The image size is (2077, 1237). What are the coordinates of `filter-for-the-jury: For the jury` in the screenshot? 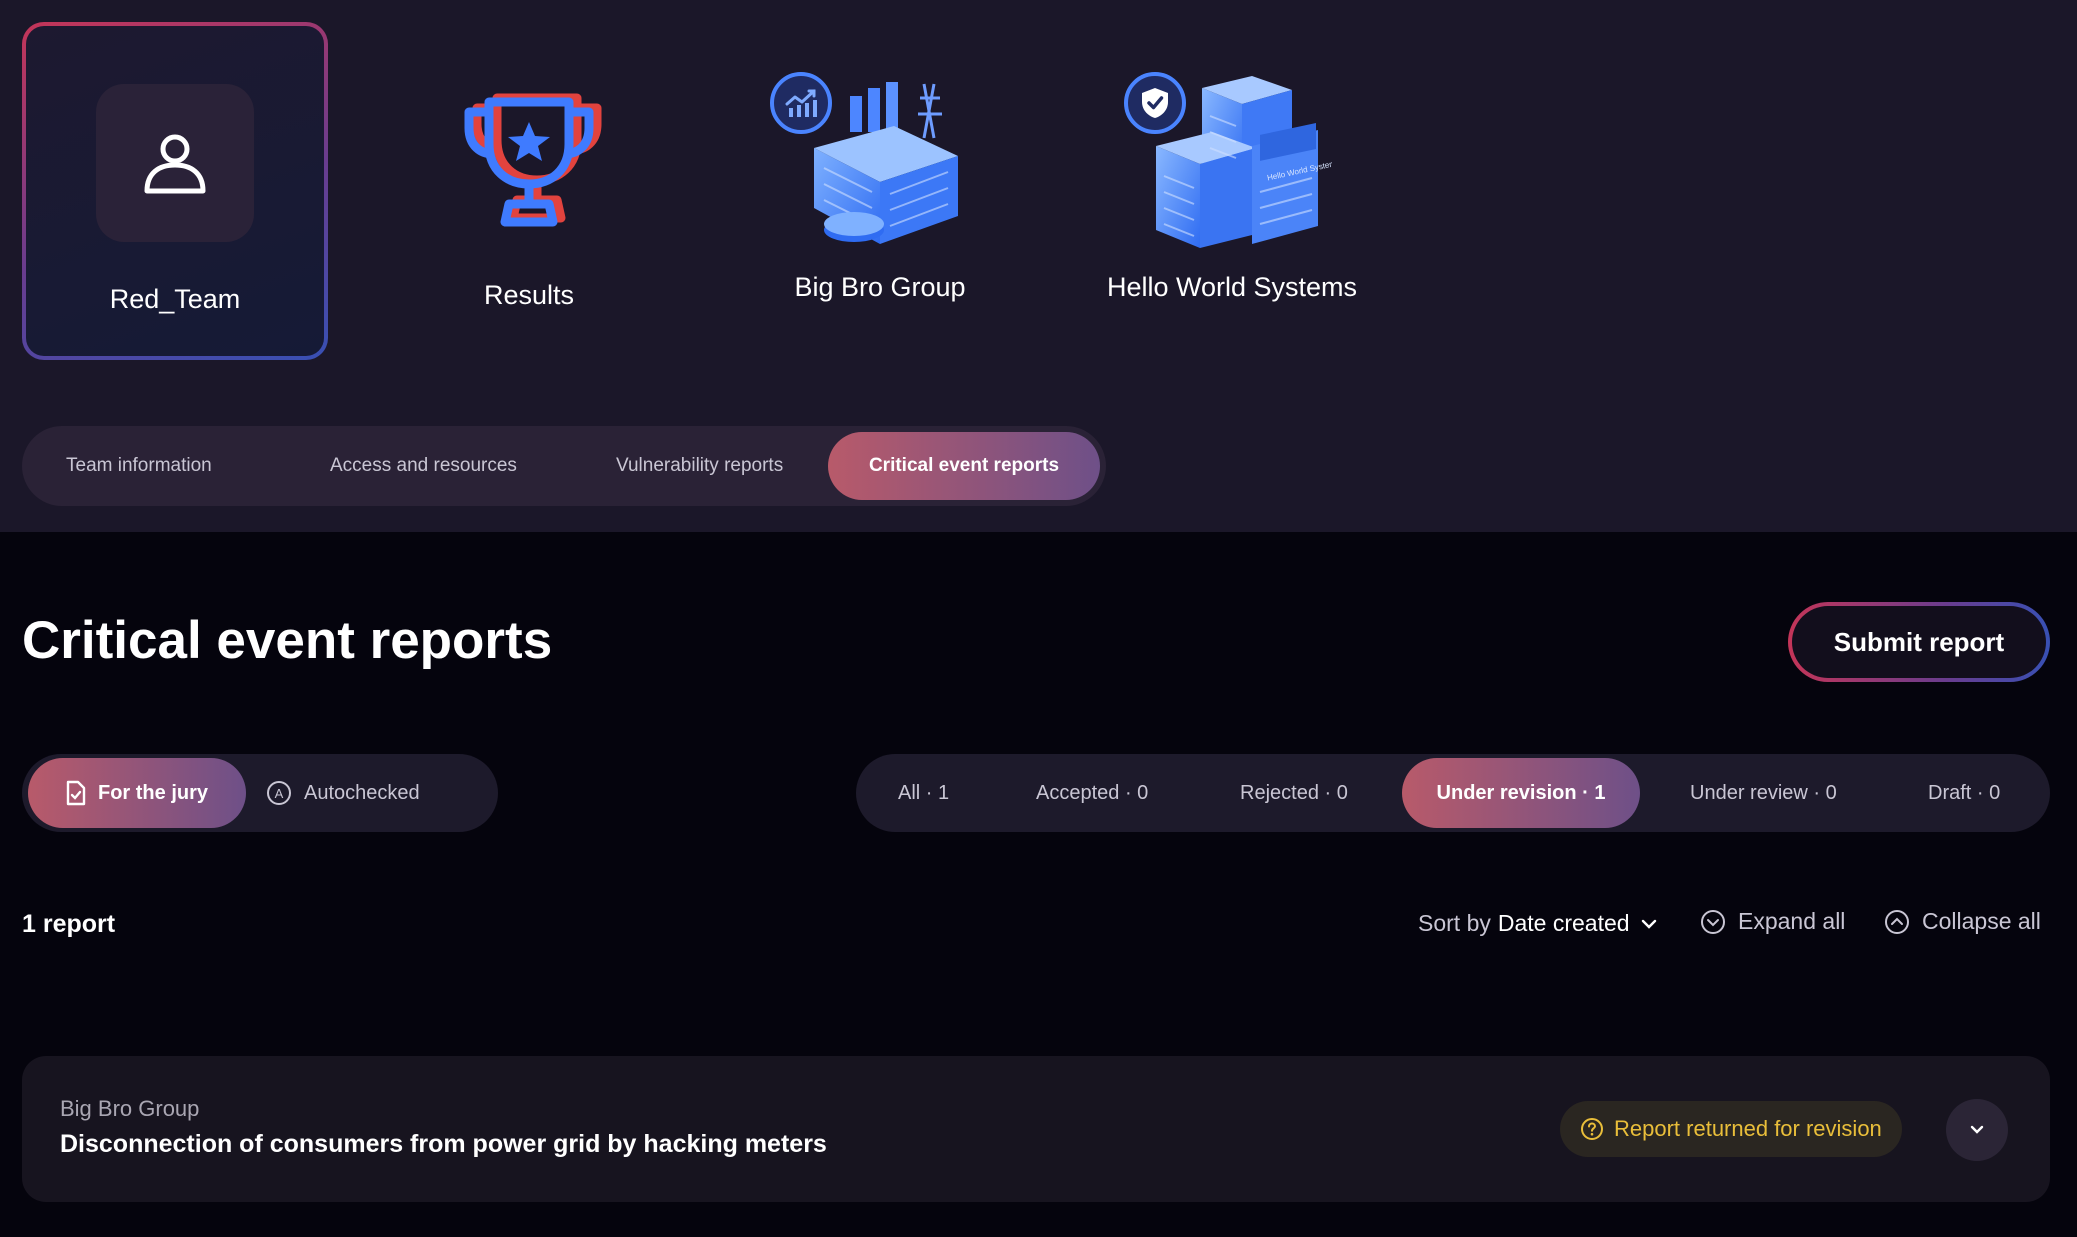 It's located at (137, 793).